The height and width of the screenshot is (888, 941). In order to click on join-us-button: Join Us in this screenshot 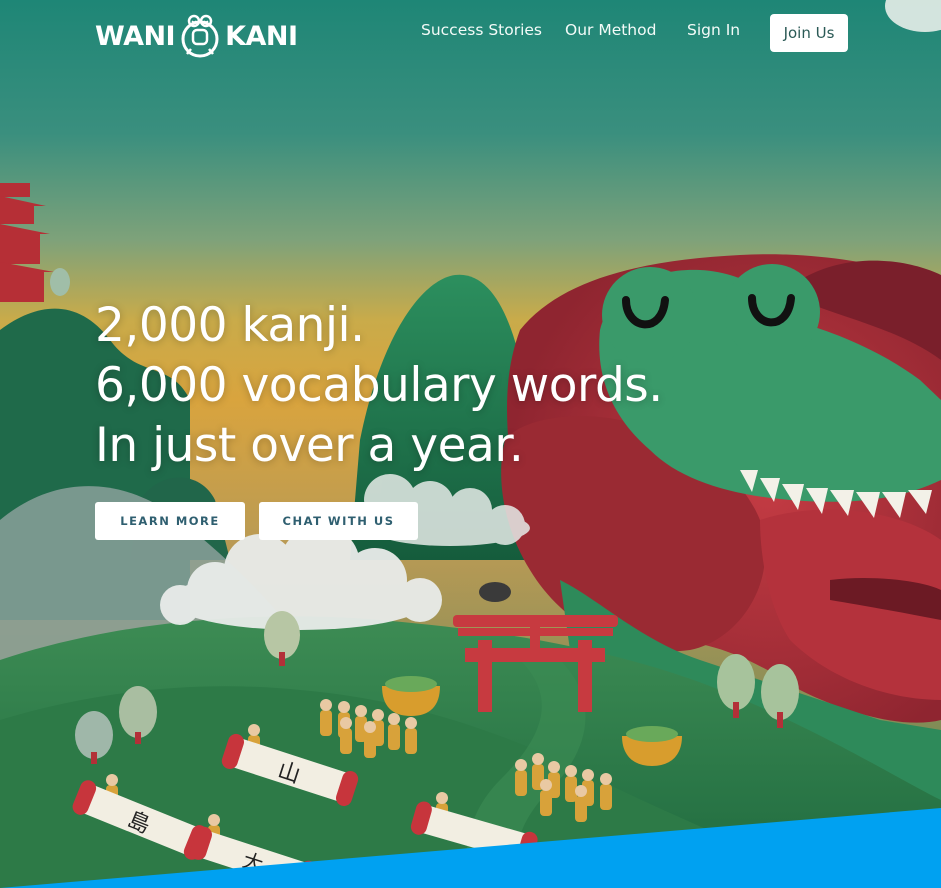, I will do `click(809, 33)`.